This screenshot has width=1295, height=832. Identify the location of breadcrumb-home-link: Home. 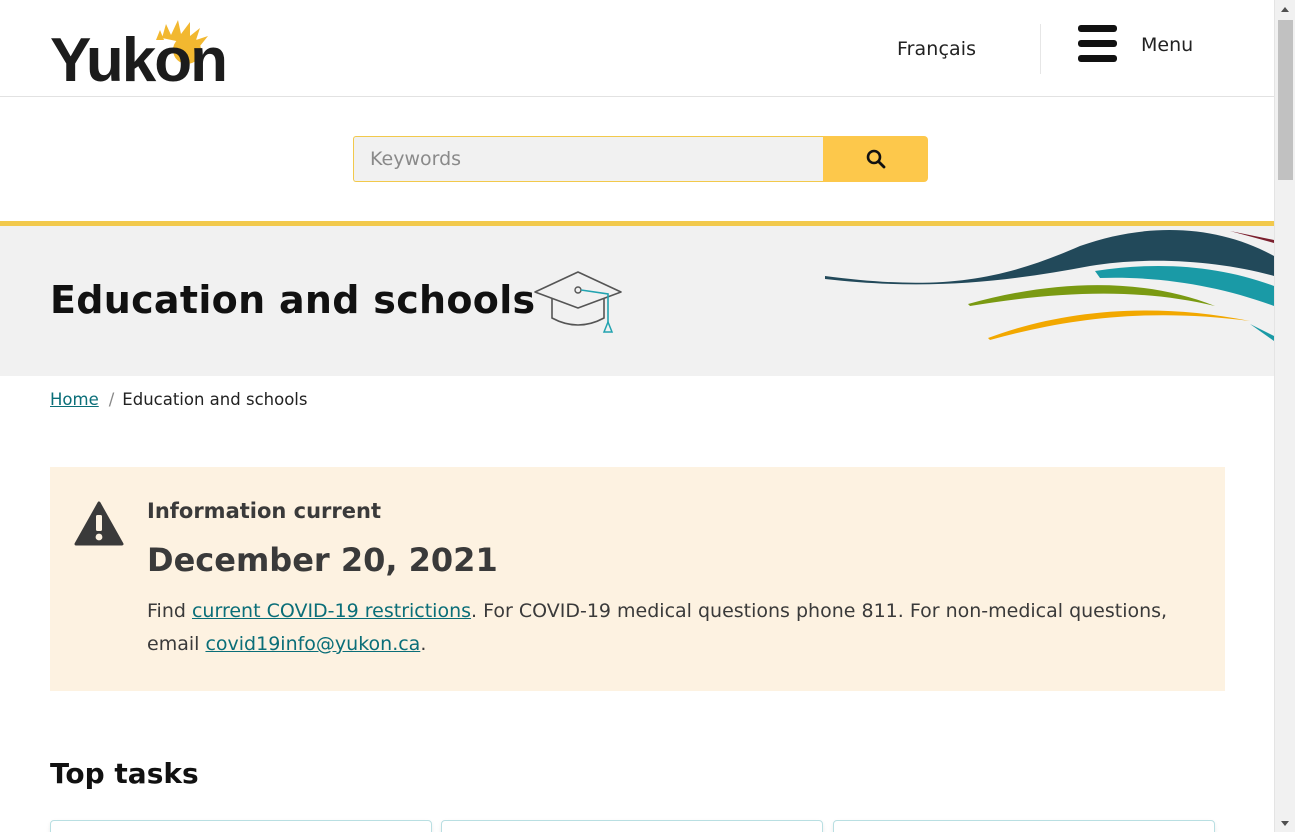
(74, 399).